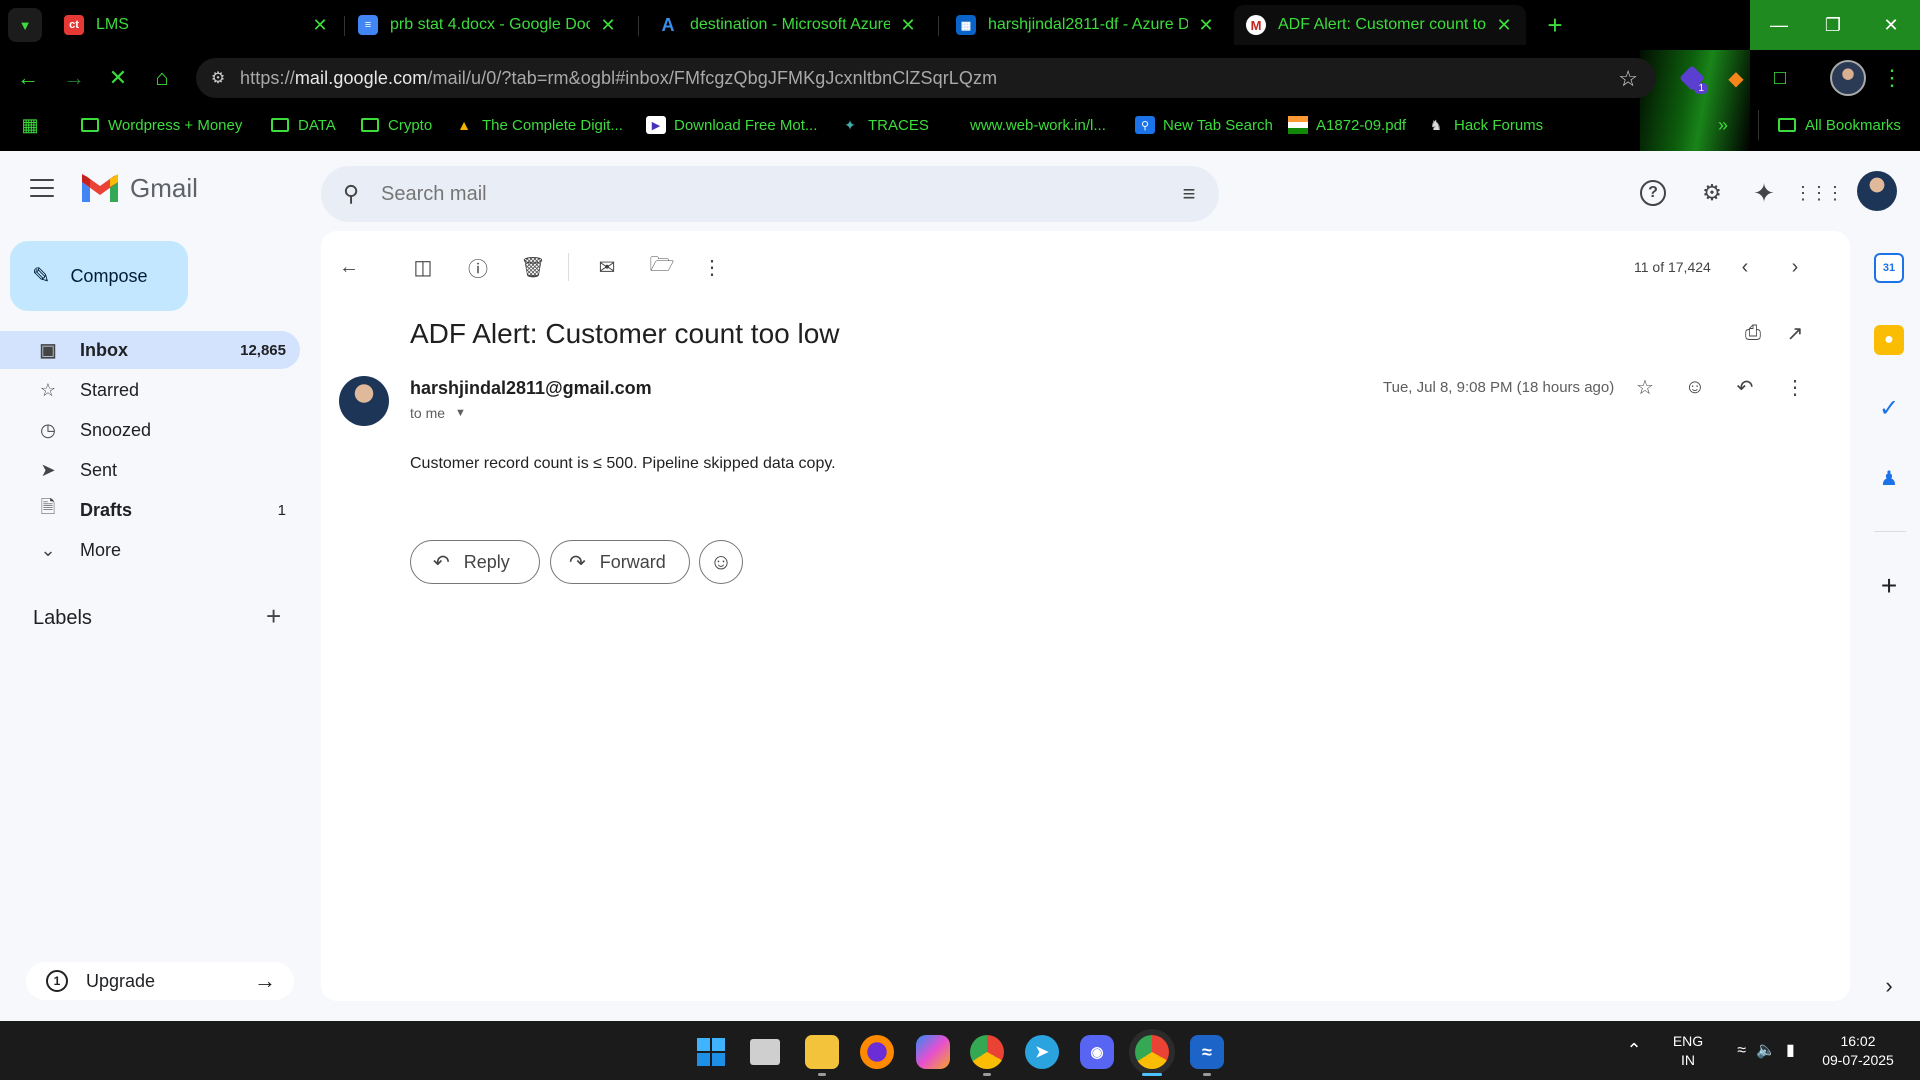  I want to click on compose-button: ✎ Compose, so click(99, 276).